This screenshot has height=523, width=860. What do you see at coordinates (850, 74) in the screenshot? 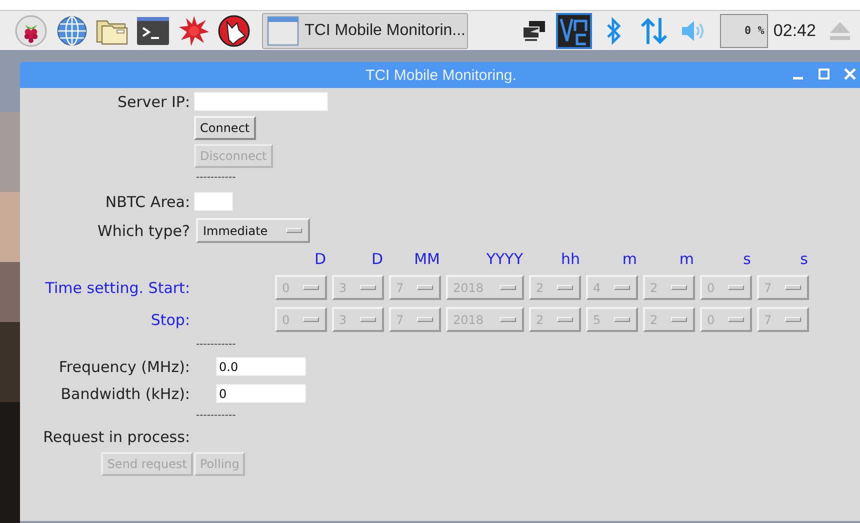
I see `close-icon` at bounding box center [850, 74].